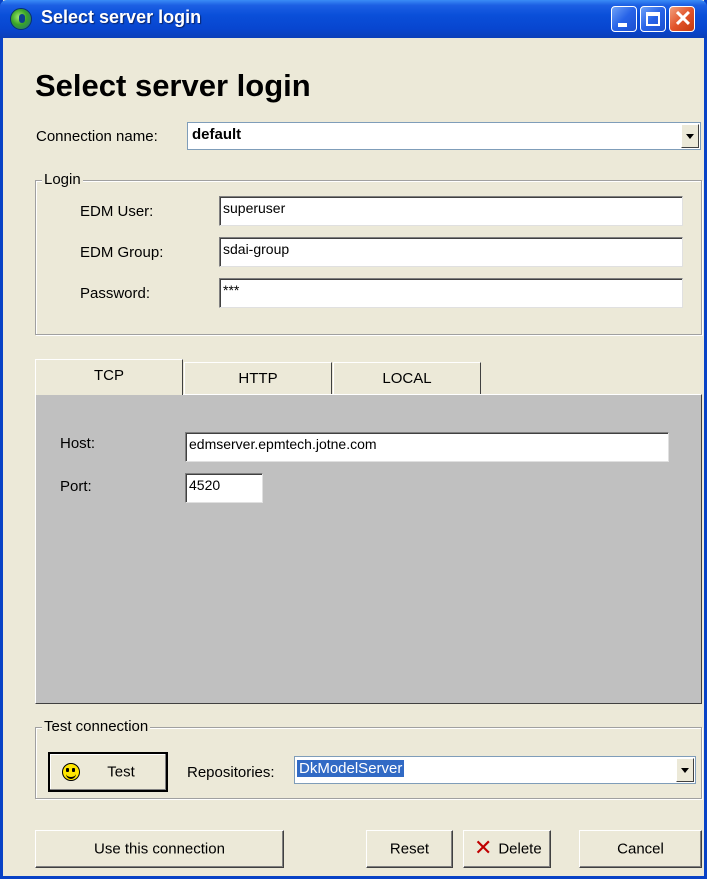  I want to click on reset-button: Reset, so click(409, 849).